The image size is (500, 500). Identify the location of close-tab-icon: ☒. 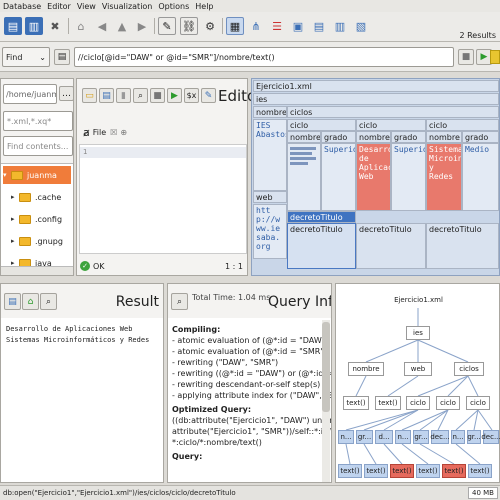
(113, 132).